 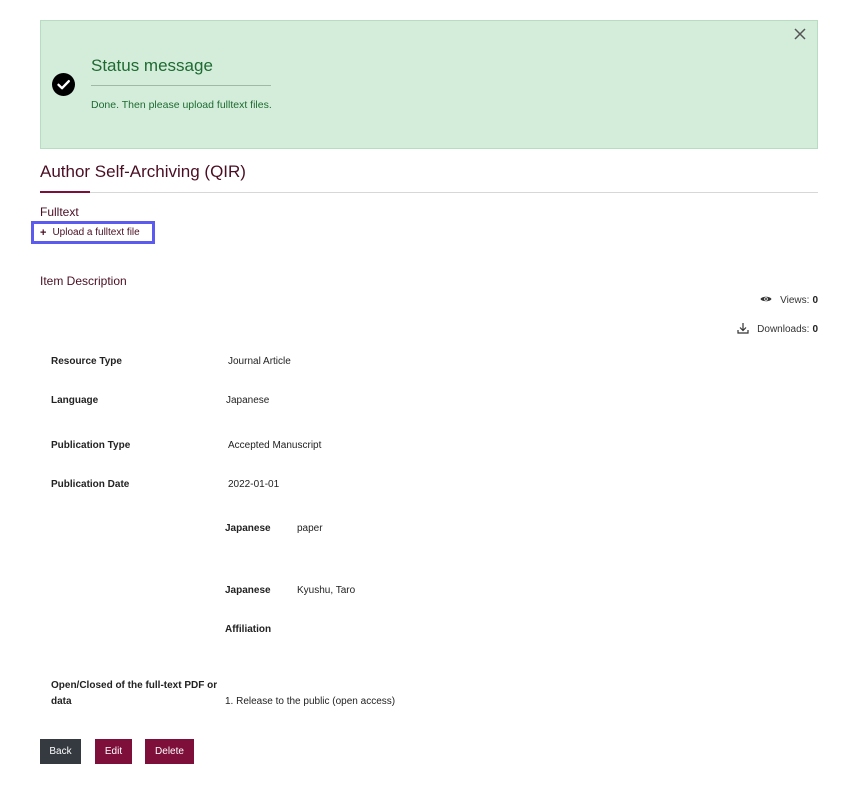 What do you see at coordinates (86, 361) in the screenshot?
I see `resource-type-label: Resource Type` at bounding box center [86, 361].